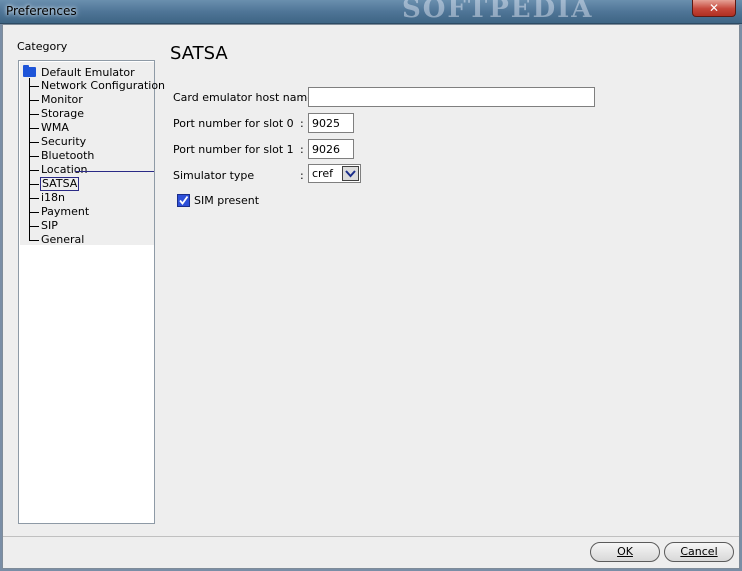 This screenshot has width=742, height=571. I want to click on sim-present-checkbox, so click(183, 200).